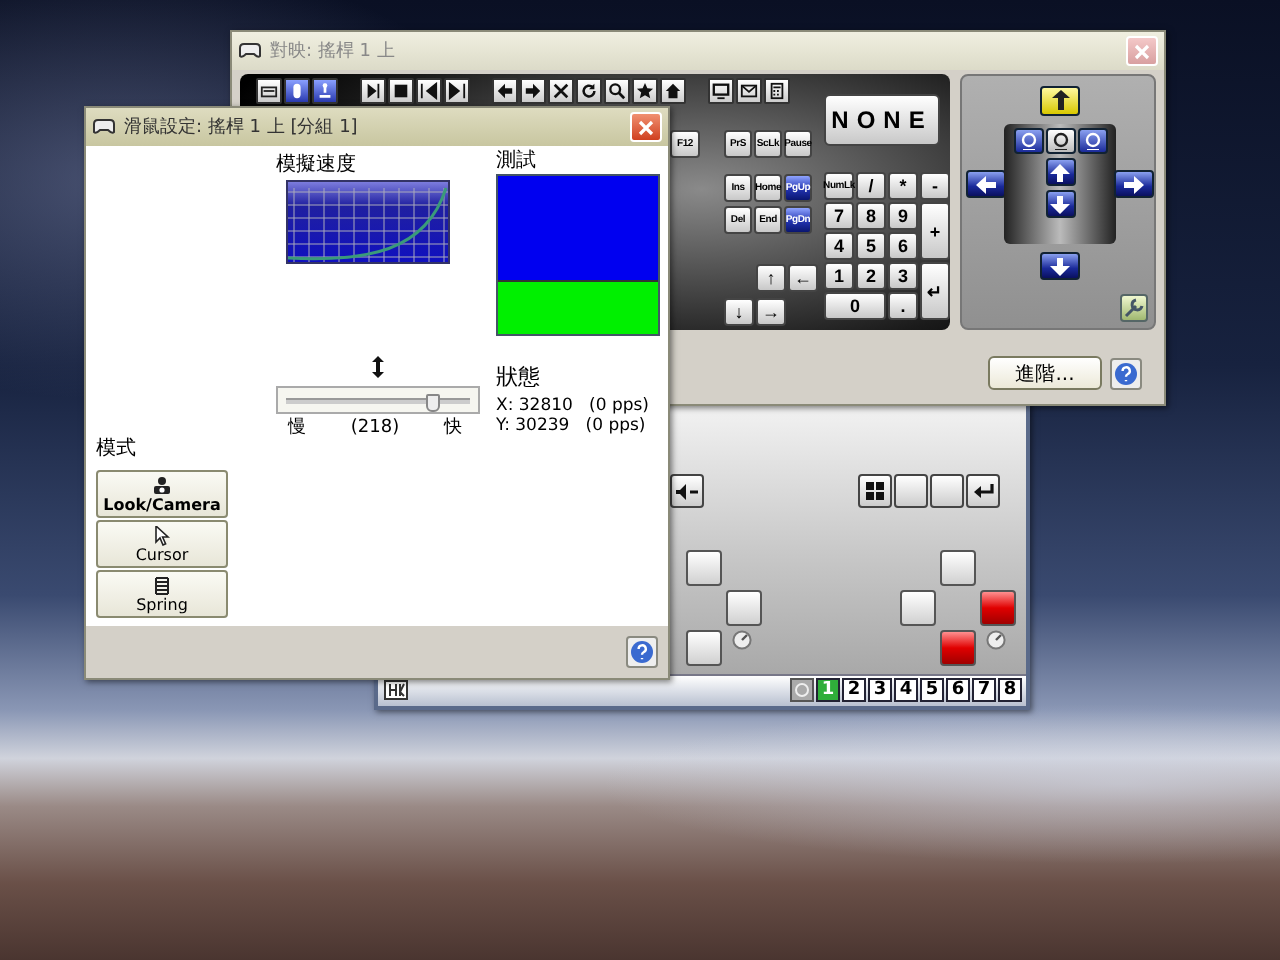 This screenshot has width=1280, height=960. What do you see at coordinates (871, 216) in the screenshot?
I see `keyboard-key: 8` at bounding box center [871, 216].